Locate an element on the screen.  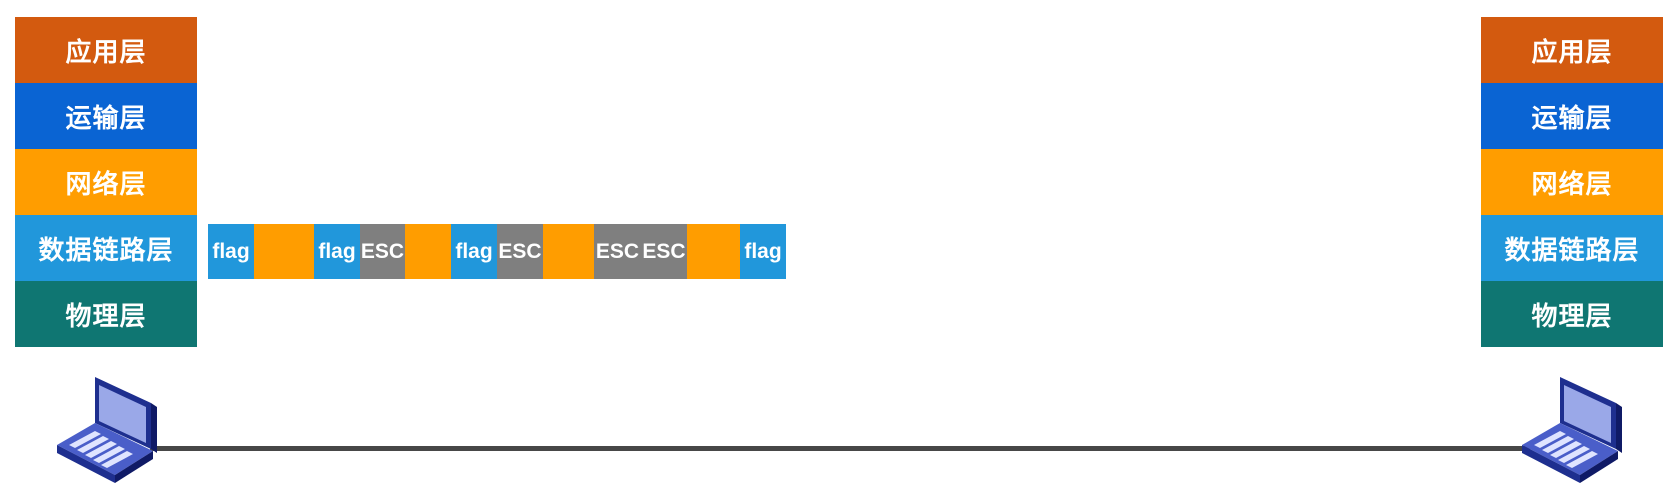
left-layer-data-link: 数据链路层 is located at coordinates (106, 248).